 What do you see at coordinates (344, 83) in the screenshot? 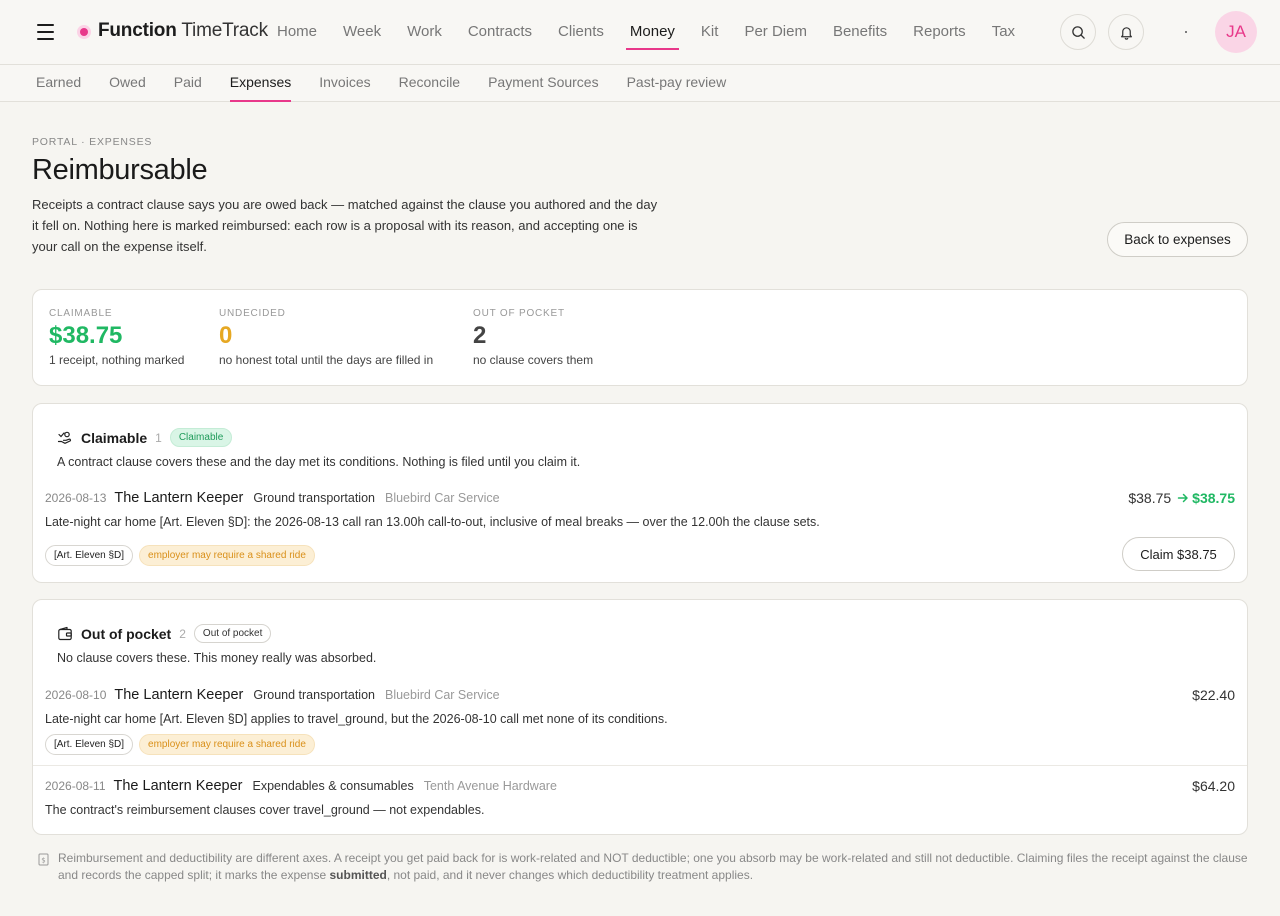
I see `tab-invoices: Invoices` at bounding box center [344, 83].